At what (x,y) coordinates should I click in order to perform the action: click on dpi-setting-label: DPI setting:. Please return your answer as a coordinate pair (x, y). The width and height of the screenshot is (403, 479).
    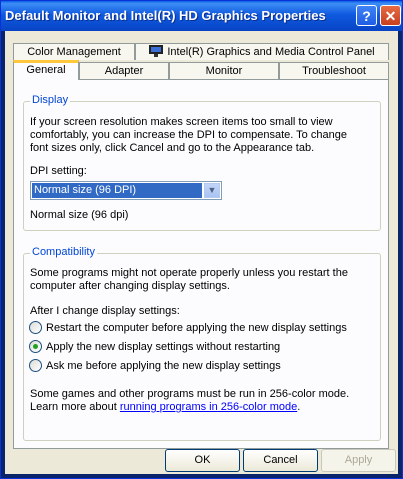
    Looking at the image, I should click on (58, 171).